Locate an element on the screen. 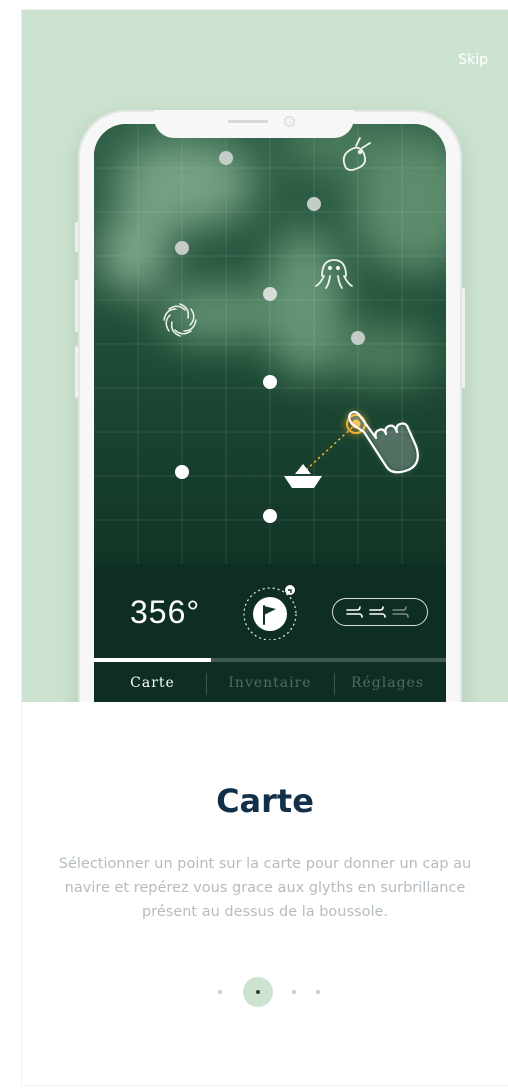 This screenshot has width=508, height=1089. heading-readout: 356° is located at coordinates (165, 612).